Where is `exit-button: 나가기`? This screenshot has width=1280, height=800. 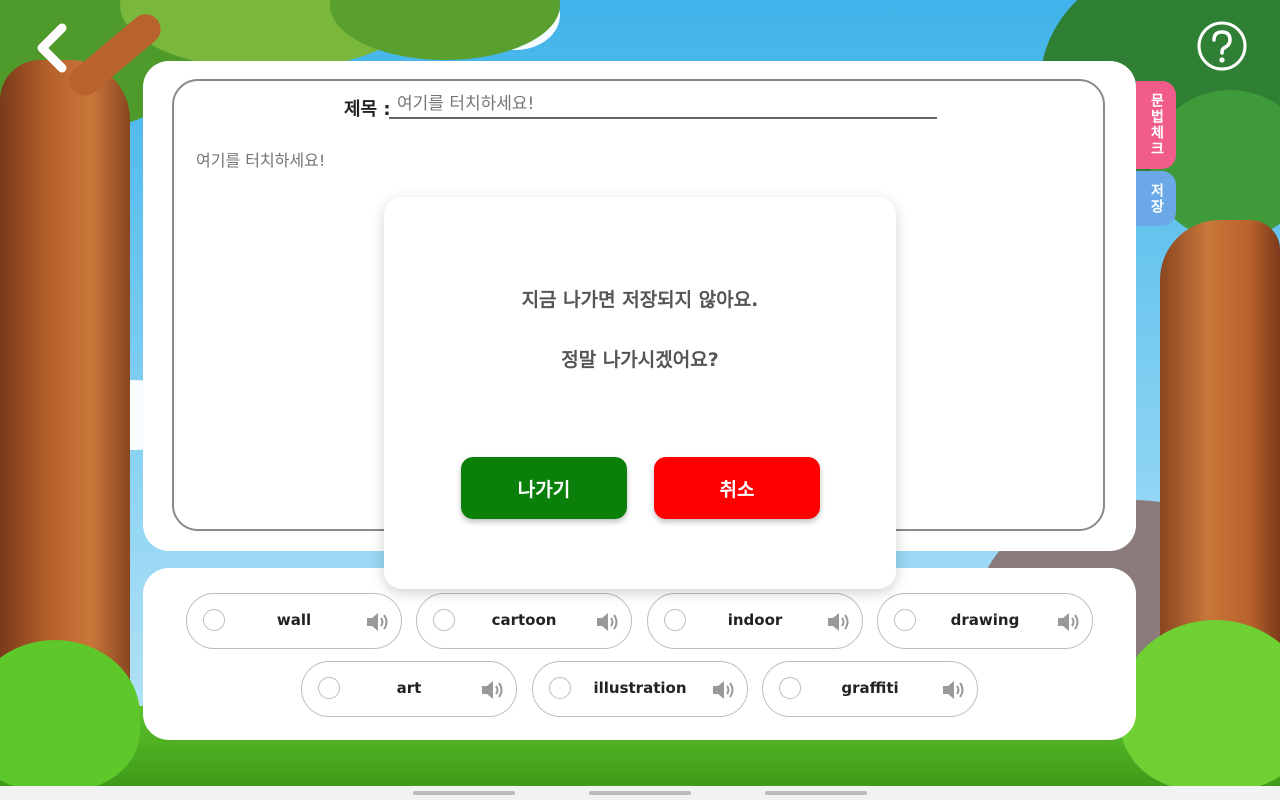
exit-button: 나가기 is located at coordinates (544, 488).